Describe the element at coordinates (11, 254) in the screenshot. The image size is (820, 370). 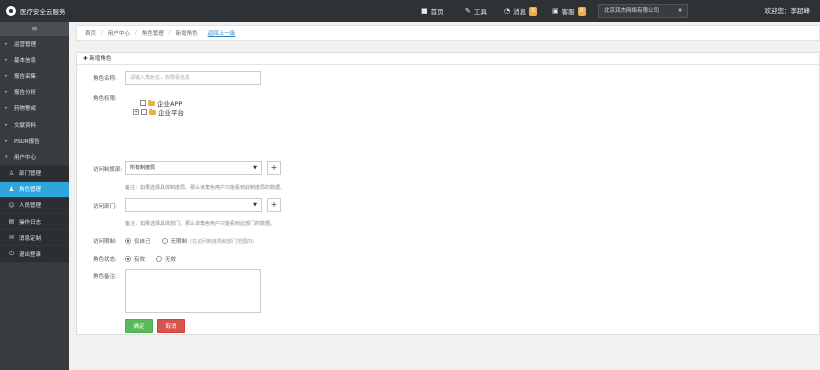
I see `power-icon: ⏻` at that location.